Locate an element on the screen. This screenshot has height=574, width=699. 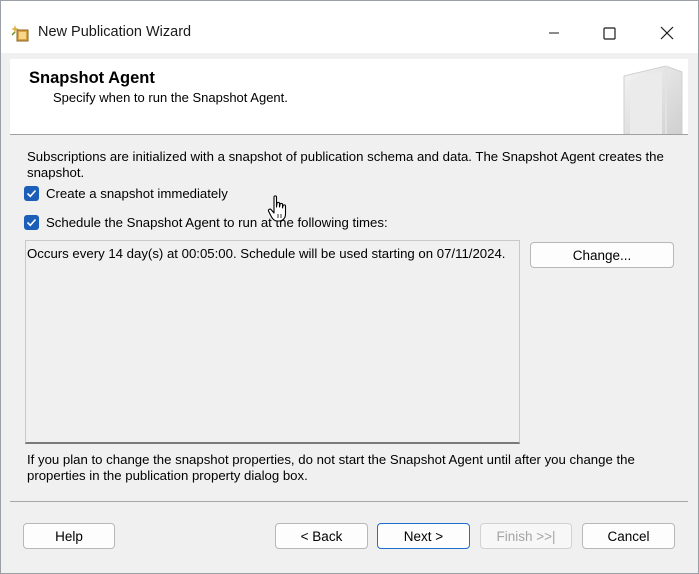
hand-cursor-icon is located at coordinates (277, 208).